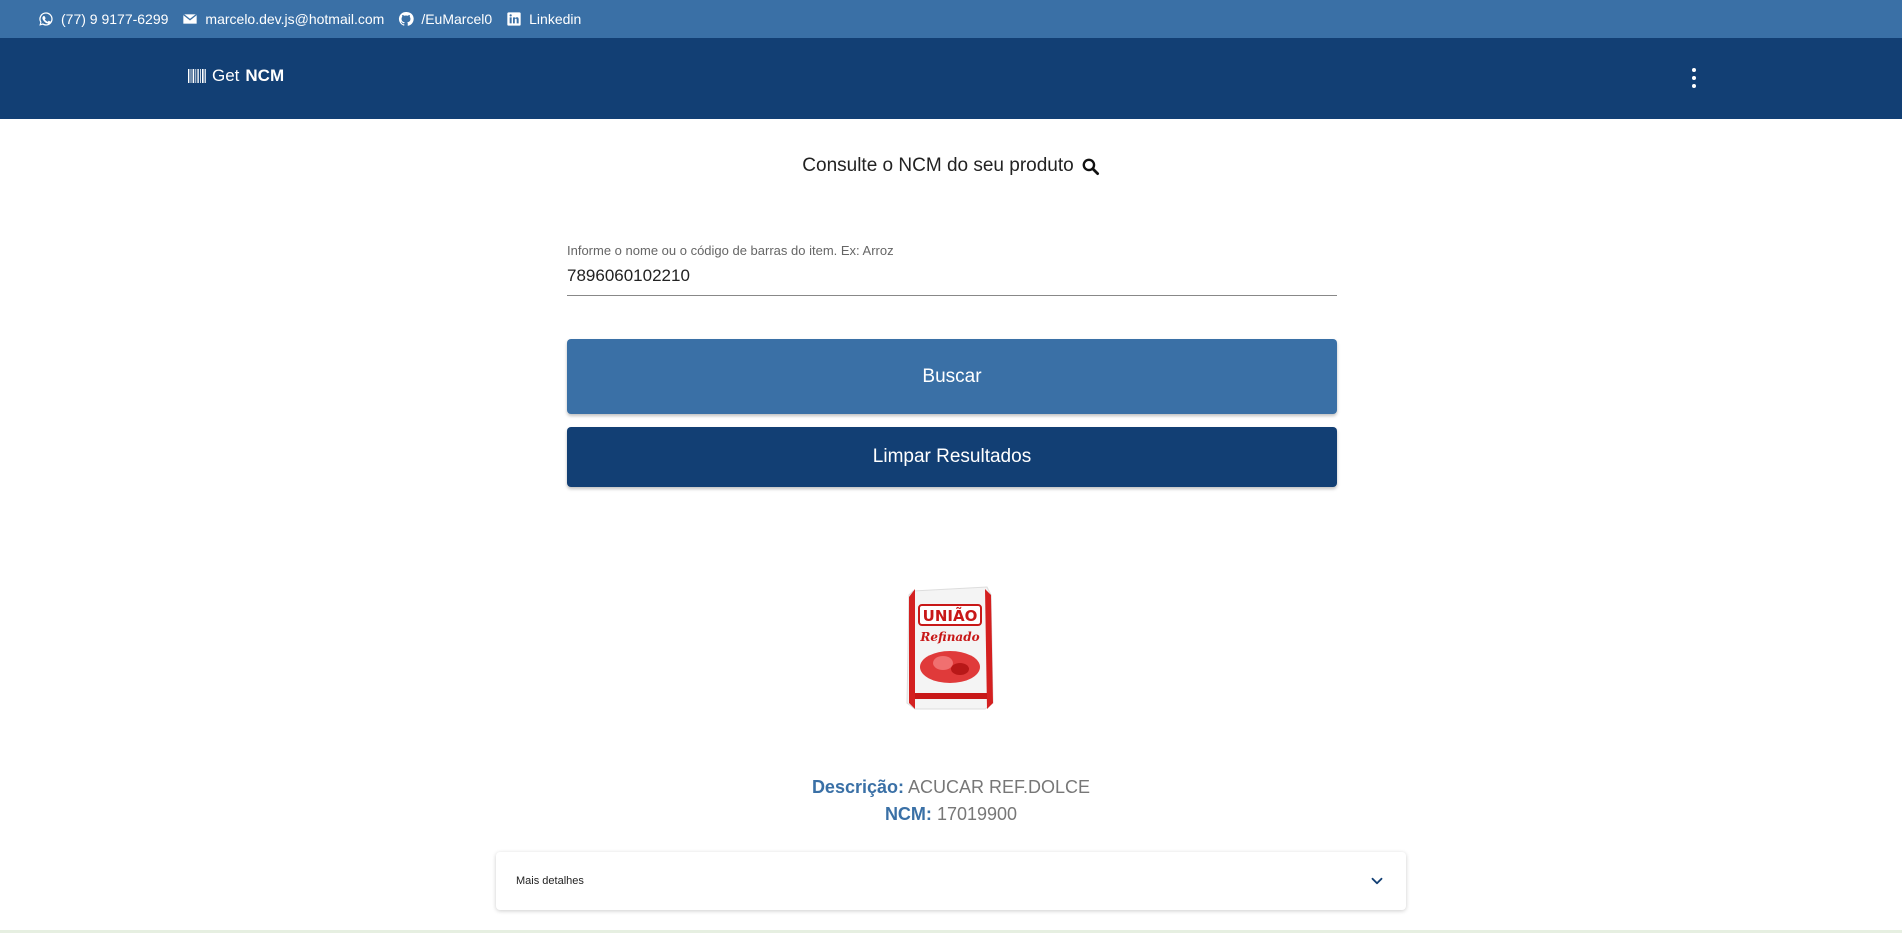  Describe the element at coordinates (952, 277) in the screenshot. I see `search-input` at that location.